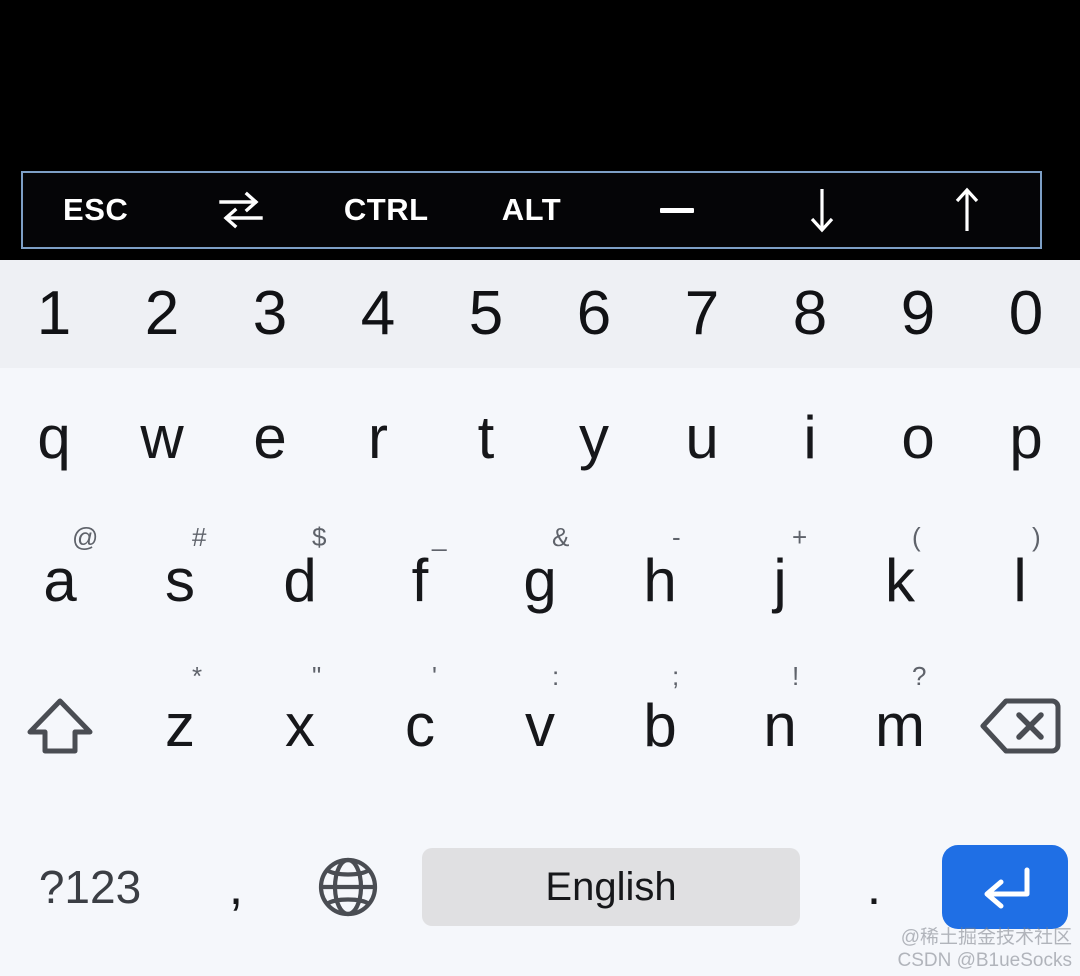 This screenshot has height=976, width=1080. I want to click on arrow-down-key, so click(821, 210).